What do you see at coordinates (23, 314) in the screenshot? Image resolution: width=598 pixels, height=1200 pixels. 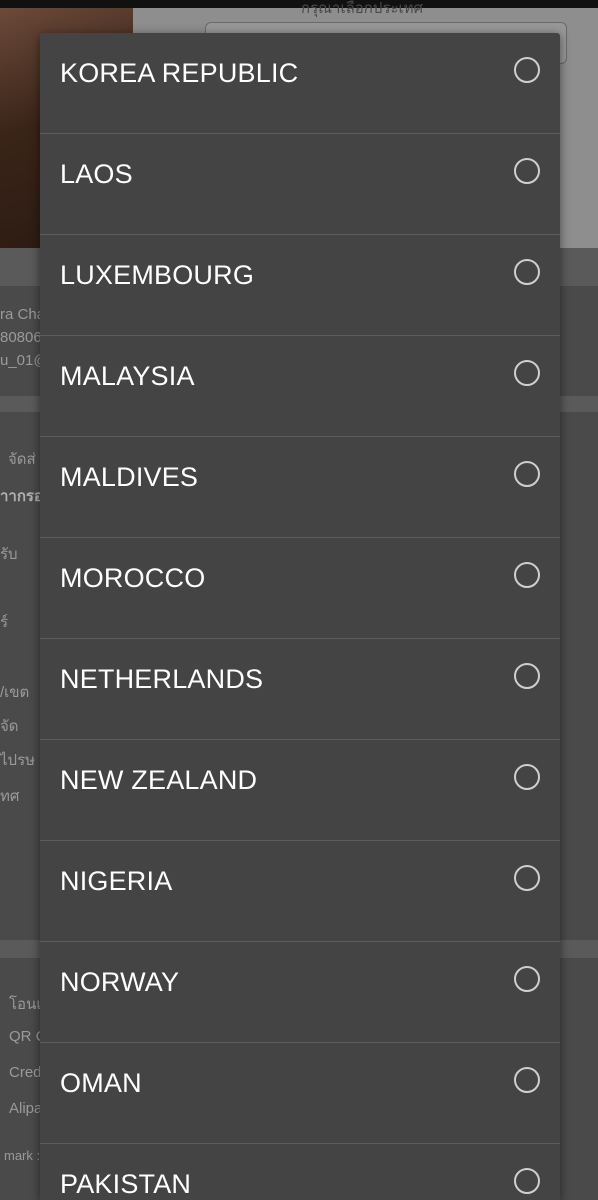 I see `background-contact-name: ra Cha` at bounding box center [23, 314].